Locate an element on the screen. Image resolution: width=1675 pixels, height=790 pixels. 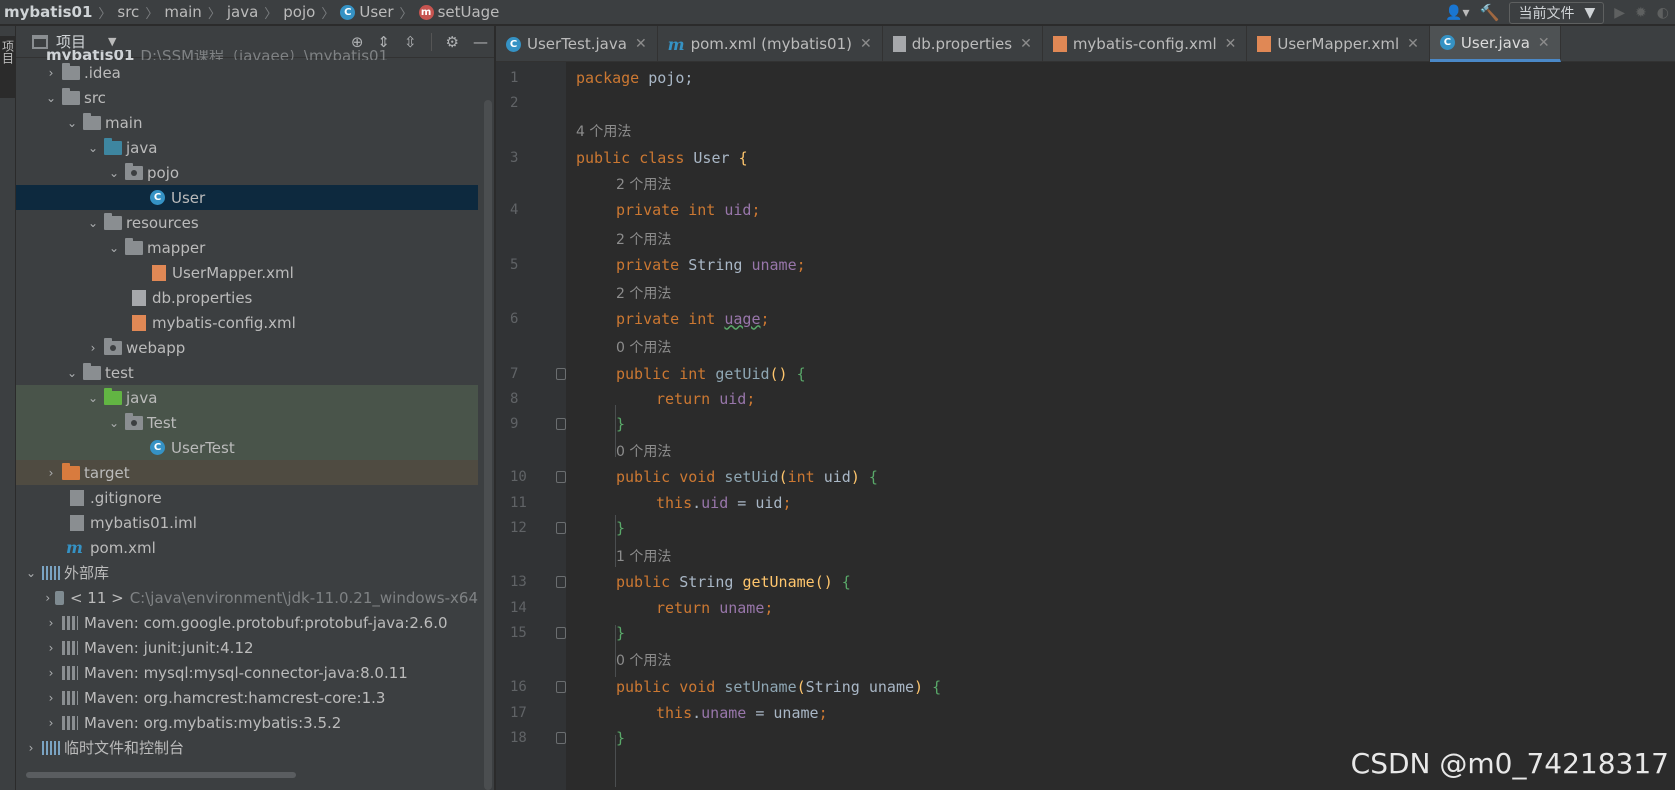
breadcrumb-method: m setUage is located at coordinates (458, 12).